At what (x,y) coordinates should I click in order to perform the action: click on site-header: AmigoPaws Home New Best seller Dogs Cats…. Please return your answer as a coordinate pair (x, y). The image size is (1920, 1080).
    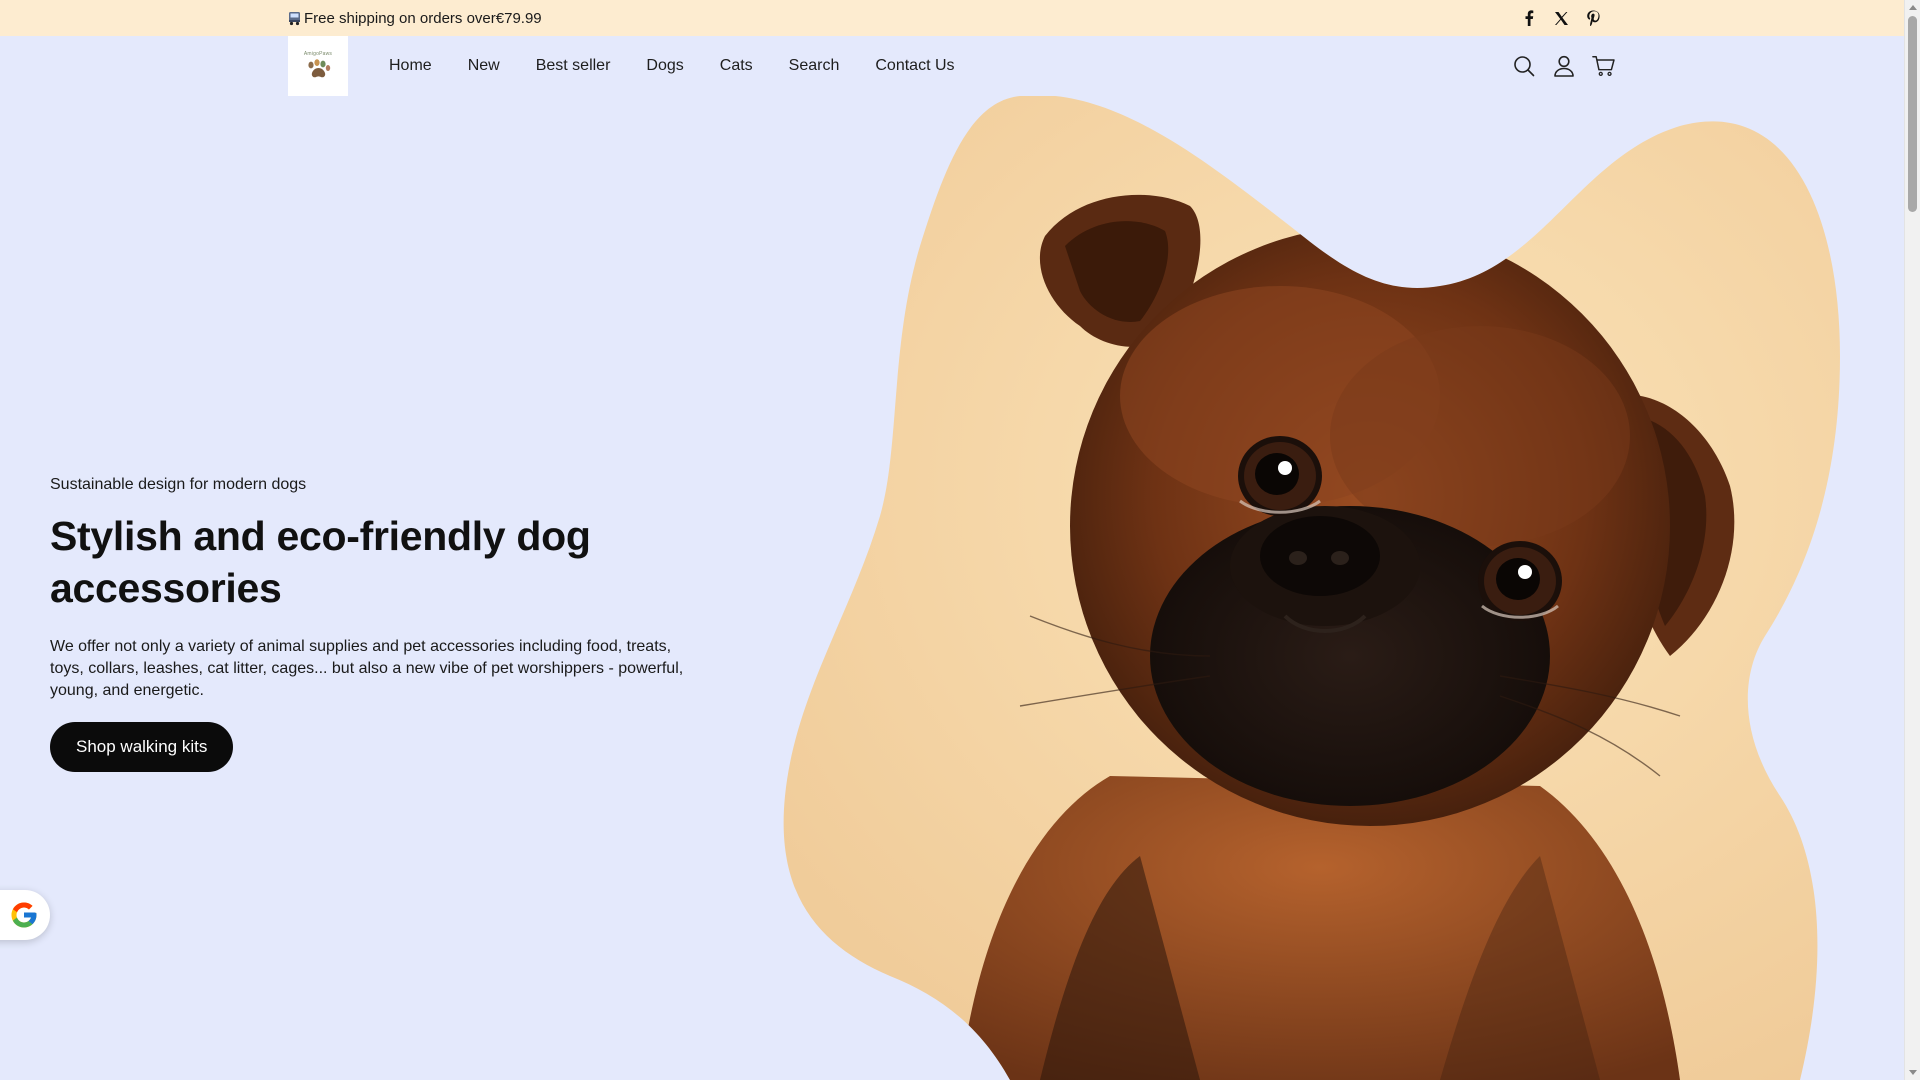
    Looking at the image, I should click on (952, 66).